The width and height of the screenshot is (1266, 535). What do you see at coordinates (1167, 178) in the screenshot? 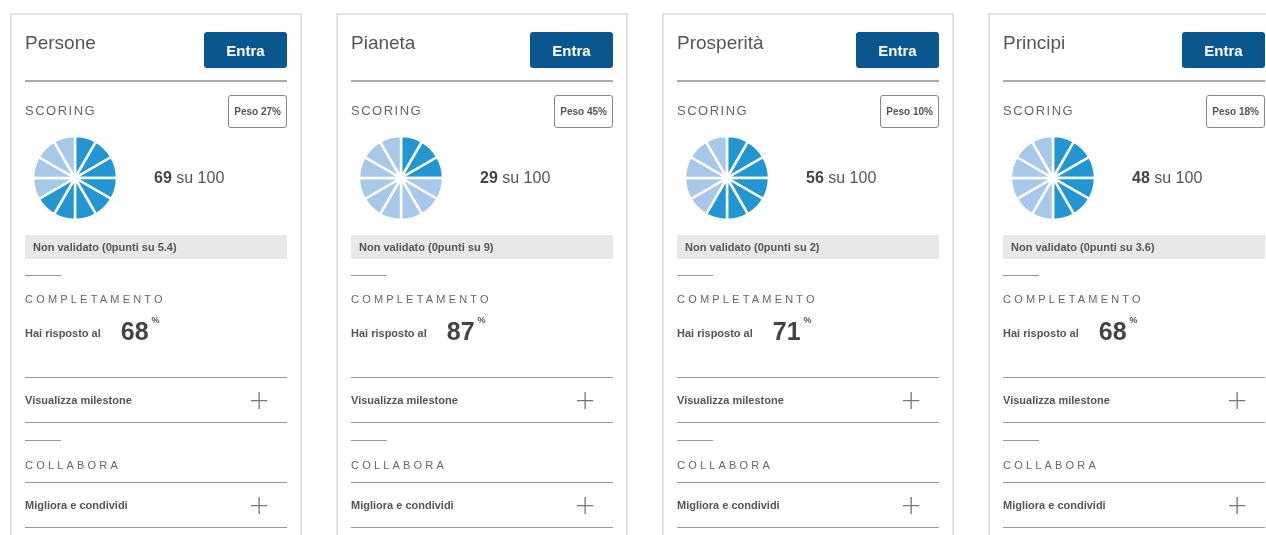
I see `score-text: 48 su 100` at bounding box center [1167, 178].